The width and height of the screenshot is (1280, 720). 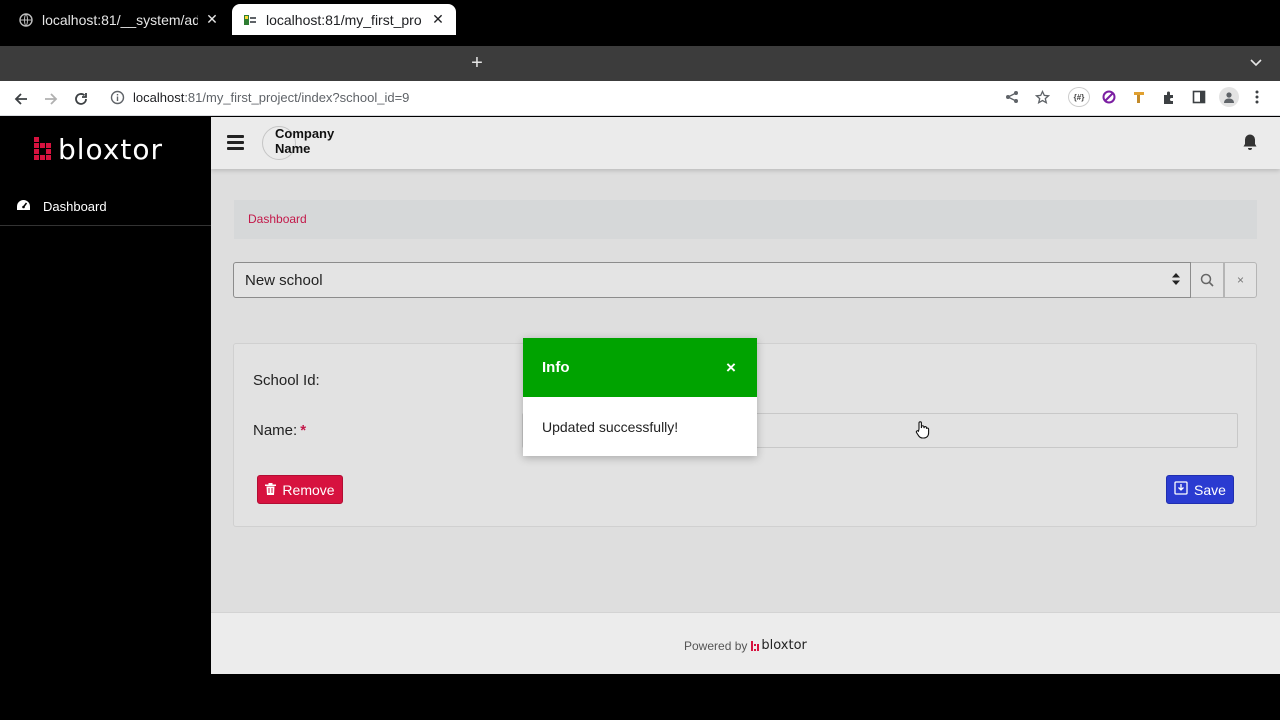 I want to click on required-mark: *, so click(x=303, y=430).